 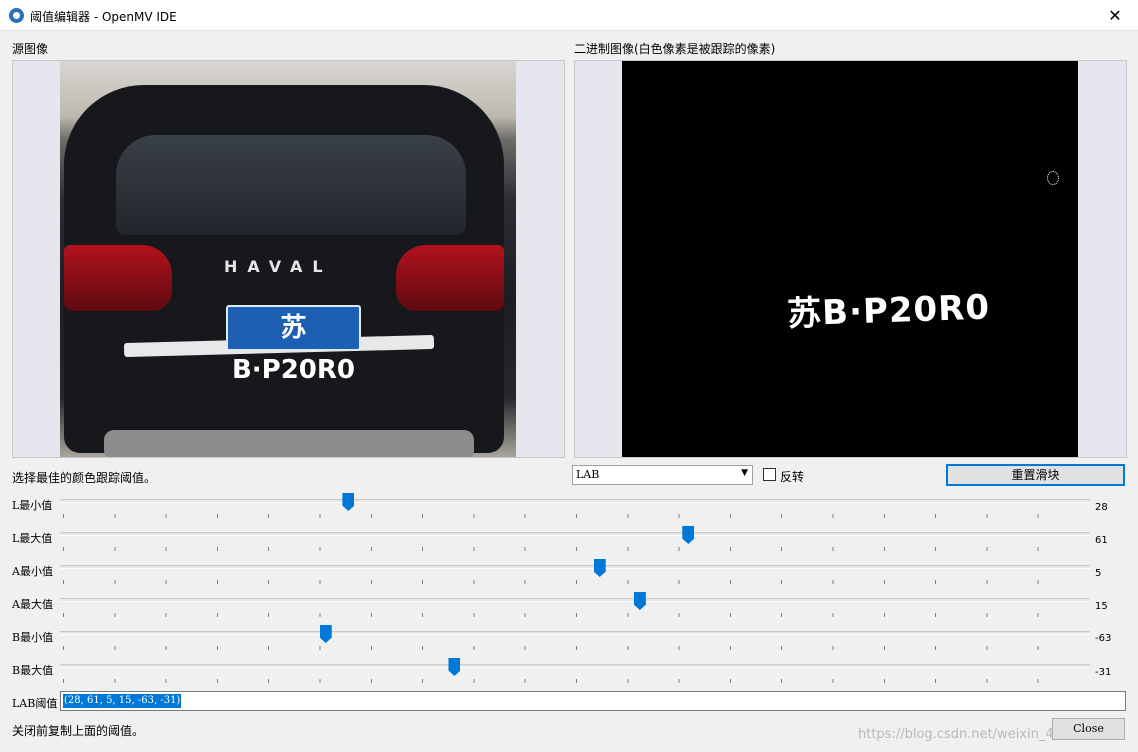 I want to click on slider-value: 28, so click(x=1101, y=507).